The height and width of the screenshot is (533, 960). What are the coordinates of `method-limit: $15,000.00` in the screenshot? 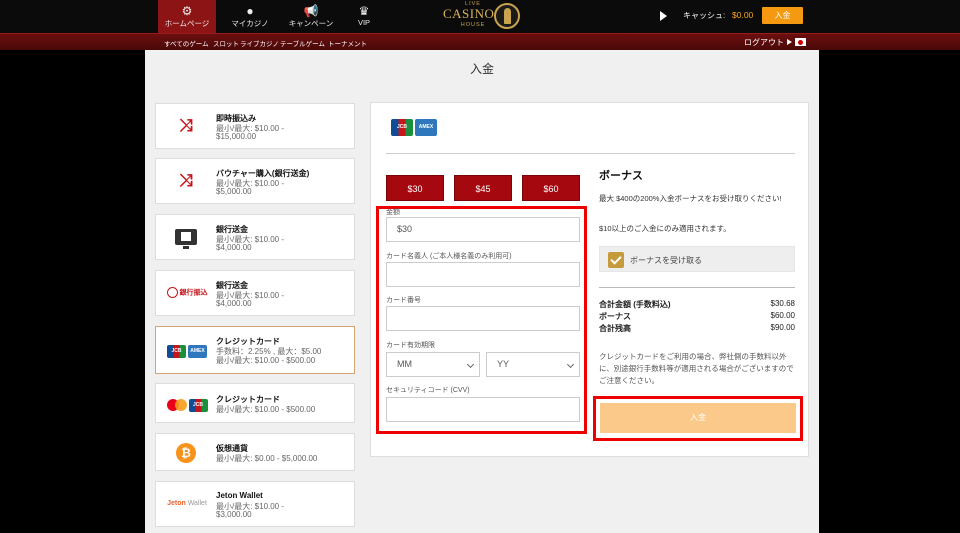 It's located at (236, 136).